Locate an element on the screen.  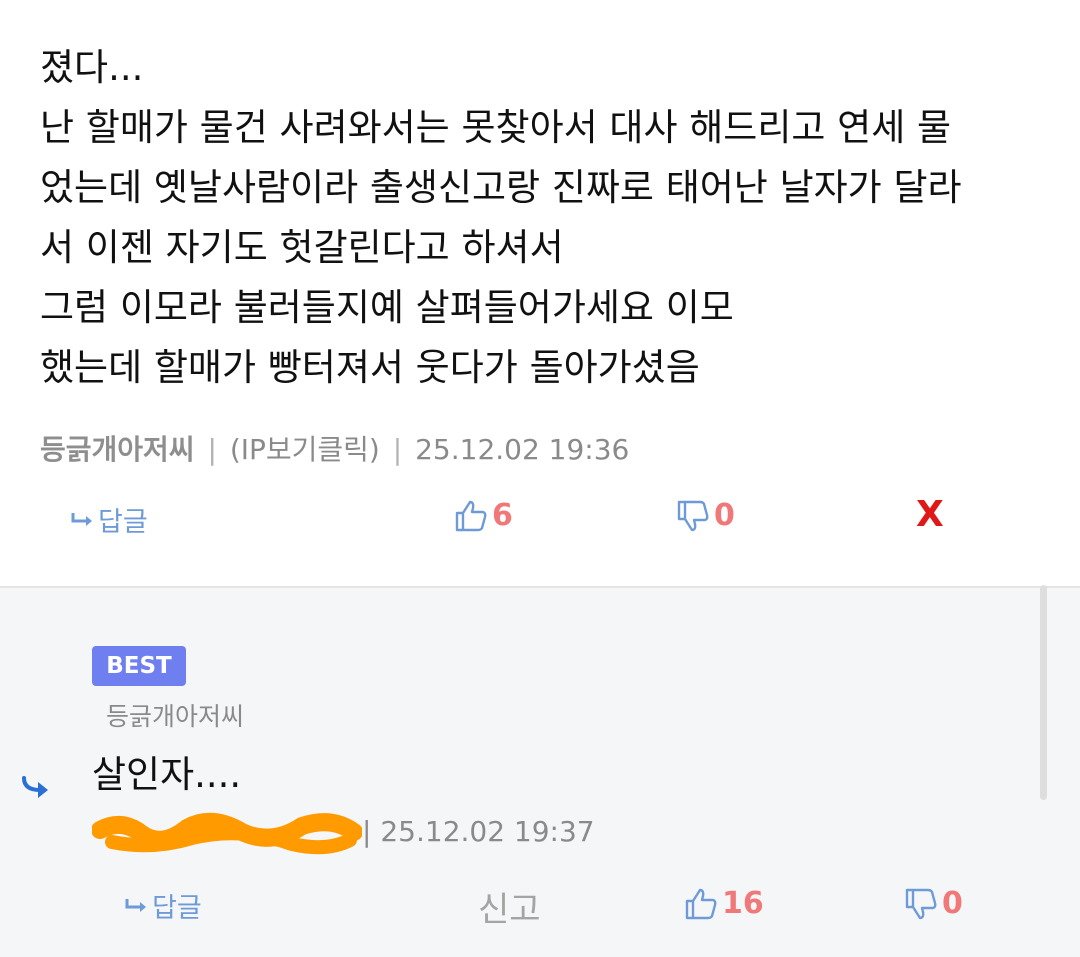
reply-meta: | 25.12.02 19:37 is located at coordinates (478, 831).